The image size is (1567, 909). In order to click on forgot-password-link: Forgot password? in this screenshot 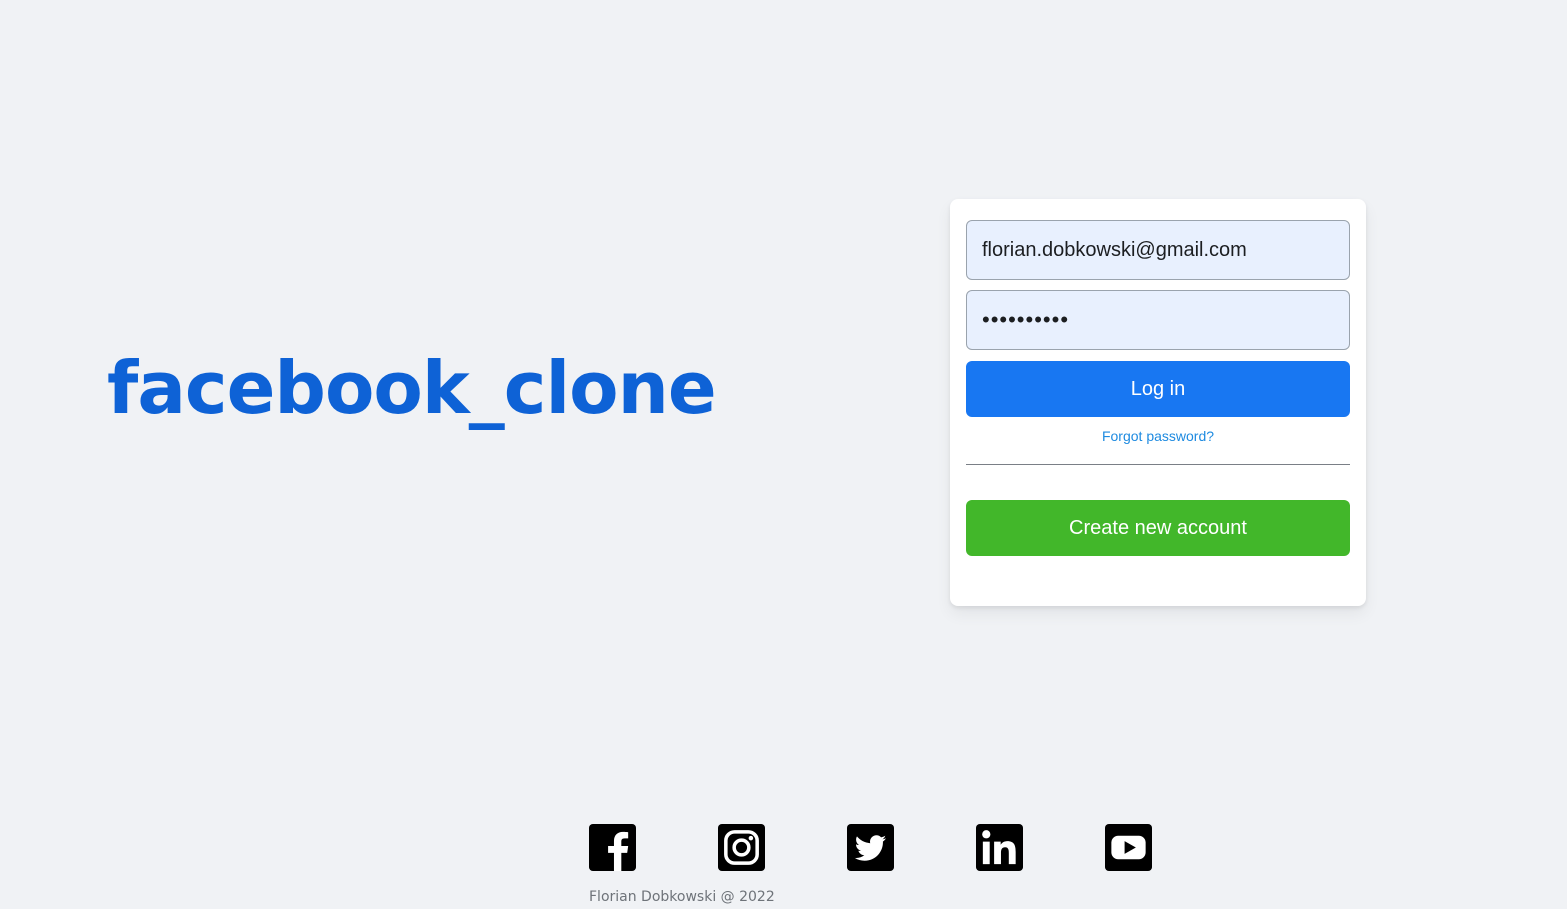, I will do `click(1158, 436)`.